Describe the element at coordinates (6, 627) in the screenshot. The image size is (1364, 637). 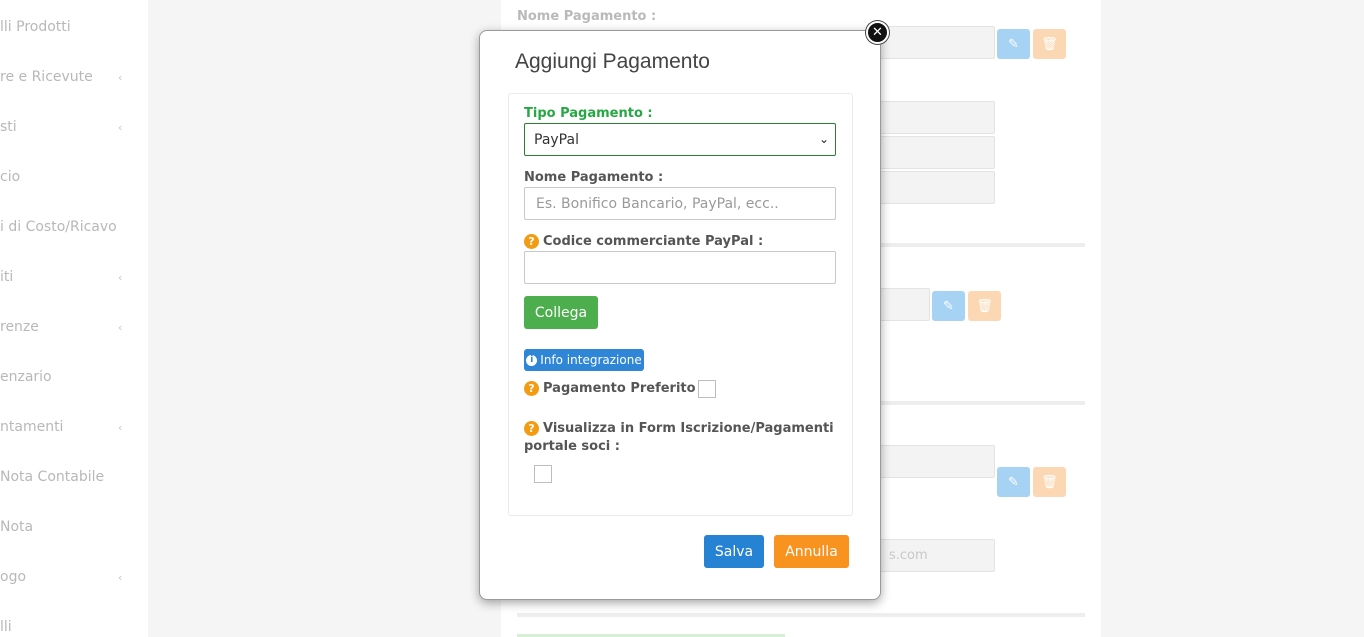
I see `sidebar-item-label: lli` at that location.